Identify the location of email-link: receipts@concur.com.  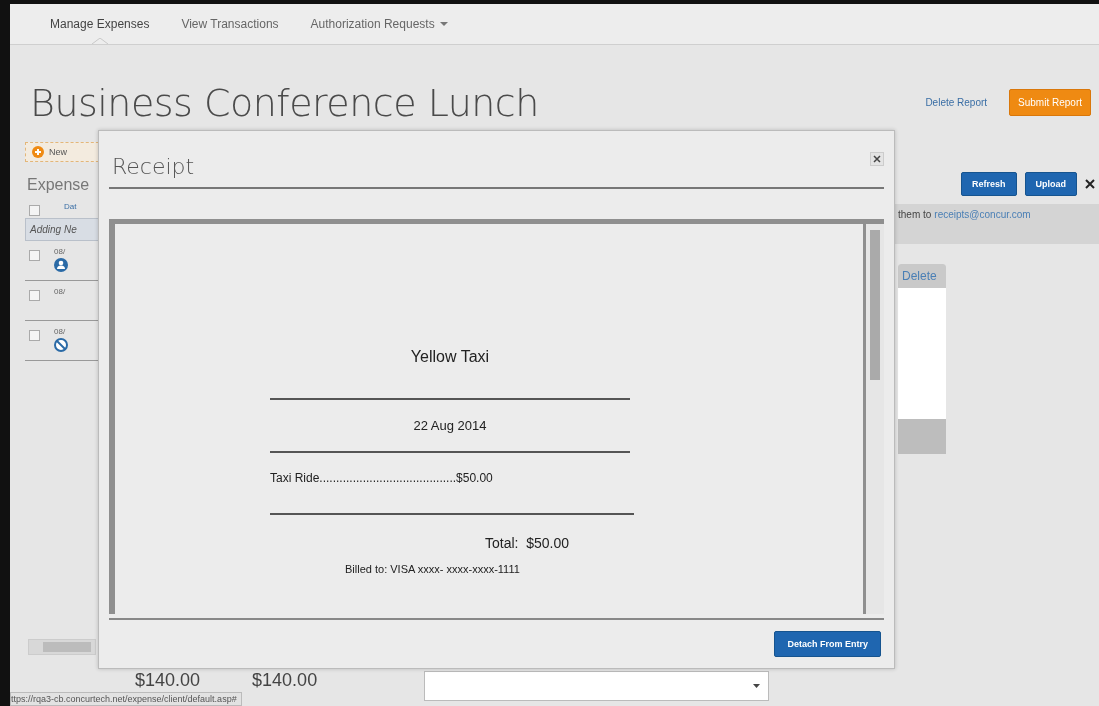
(982, 226).